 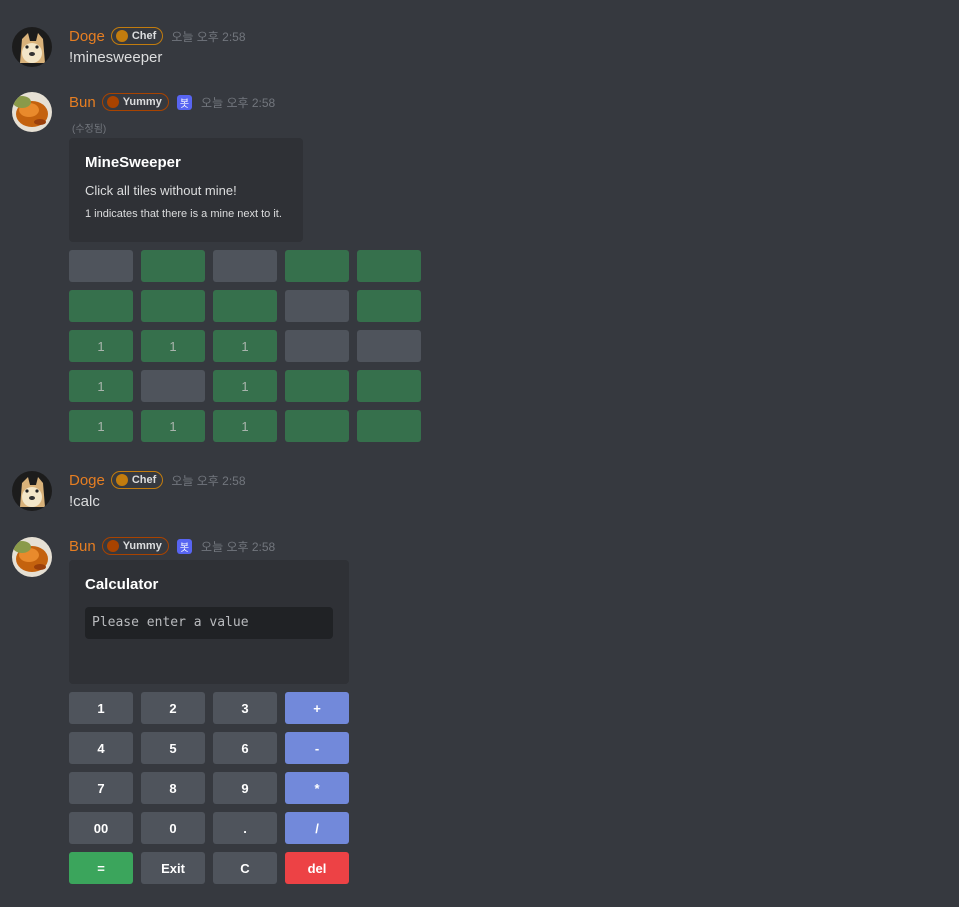 What do you see at coordinates (116, 57) in the screenshot?
I see `message-text: !minesweeper` at bounding box center [116, 57].